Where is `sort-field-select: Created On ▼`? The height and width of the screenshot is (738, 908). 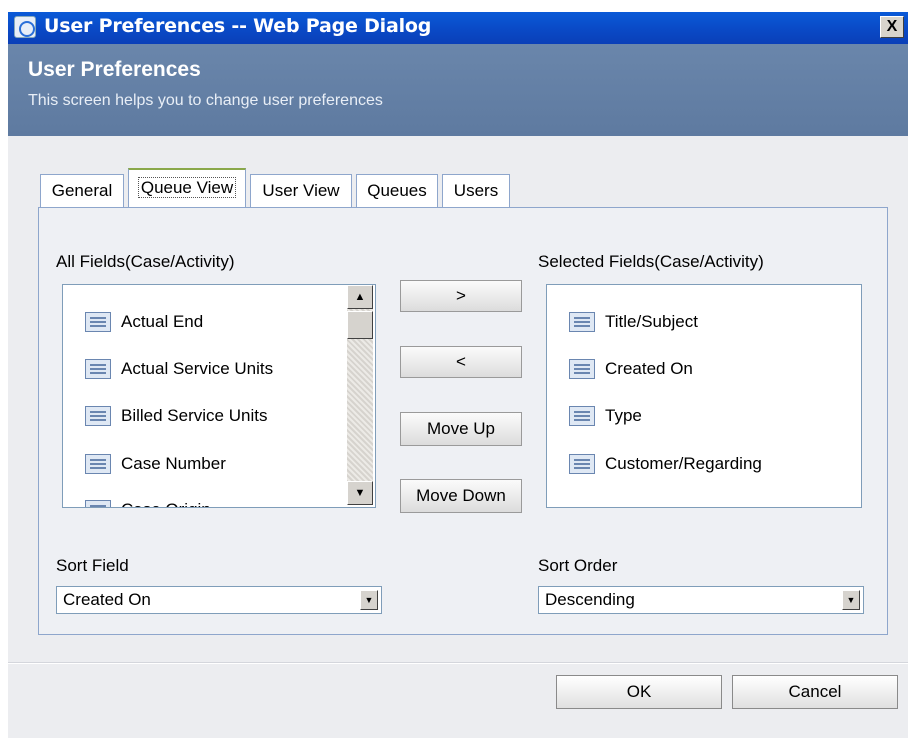
sort-field-select: Created On ▼ is located at coordinates (219, 600).